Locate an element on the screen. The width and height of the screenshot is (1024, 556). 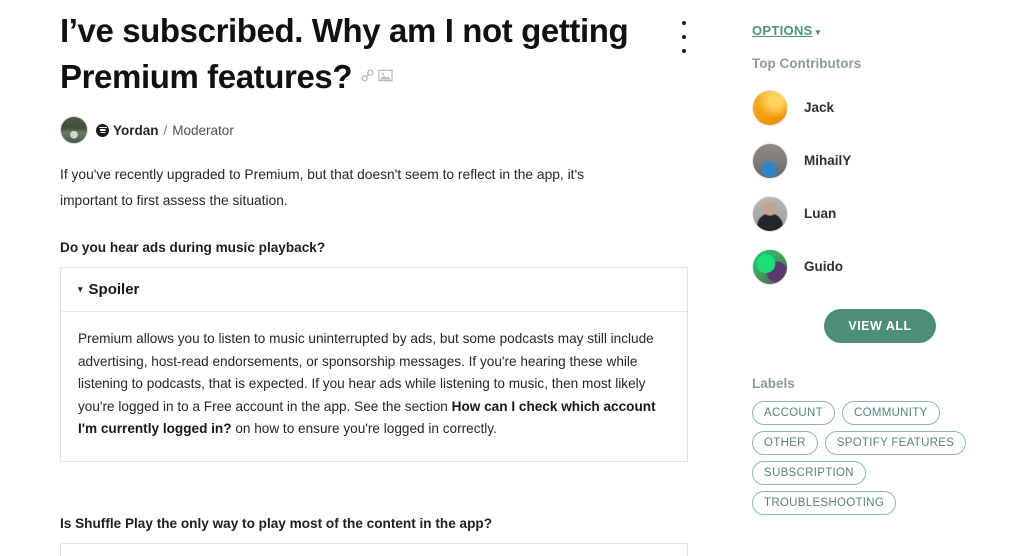
label-chip-account: ACCOUNT is located at coordinates (793, 413).